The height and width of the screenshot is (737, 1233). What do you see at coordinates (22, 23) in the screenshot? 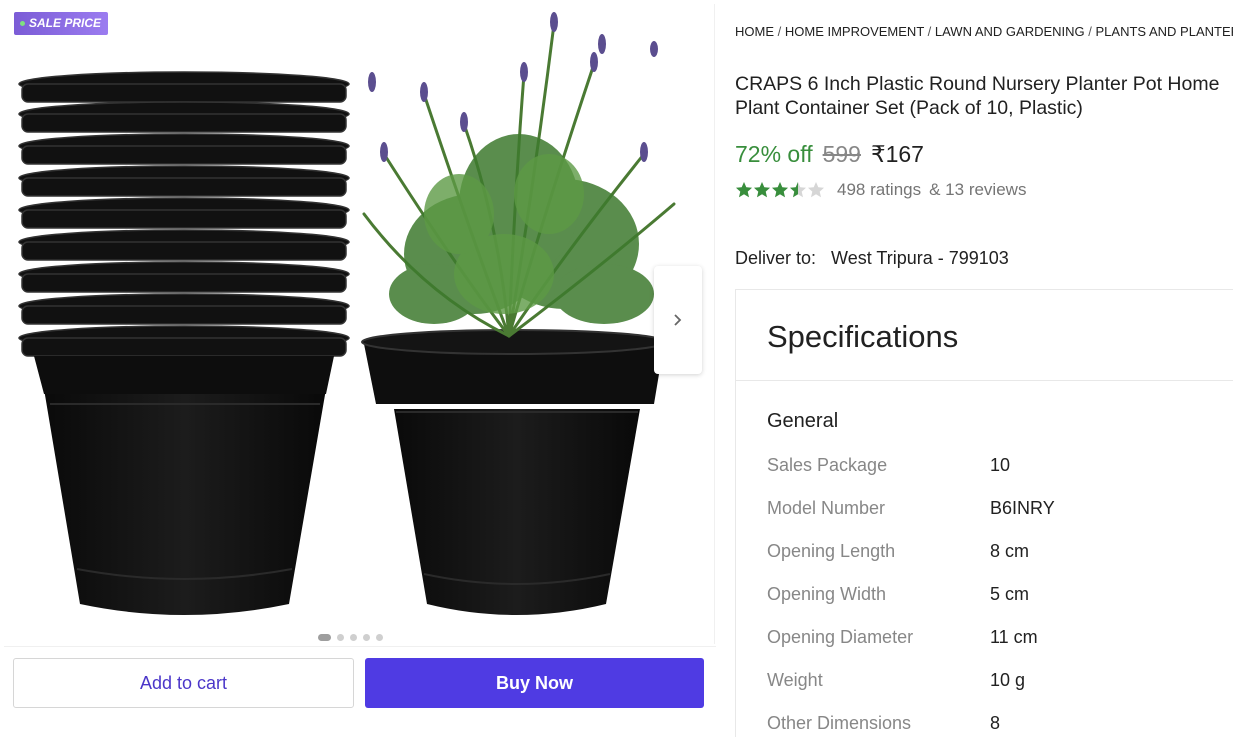
I see `badge-dot-icon` at bounding box center [22, 23].